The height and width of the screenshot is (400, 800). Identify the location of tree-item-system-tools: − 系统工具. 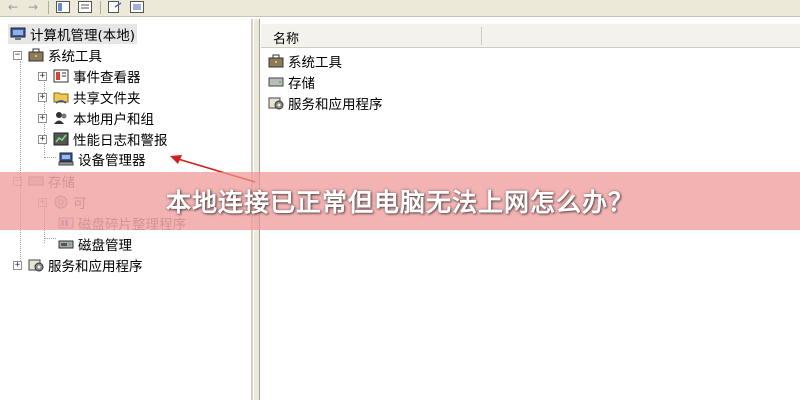
(57, 55).